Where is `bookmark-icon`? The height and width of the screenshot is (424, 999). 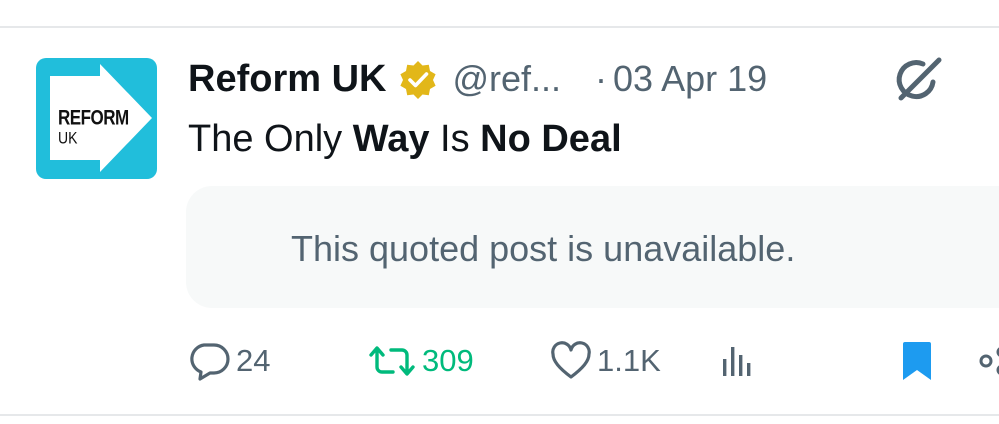 bookmark-icon is located at coordinates (917, 361).